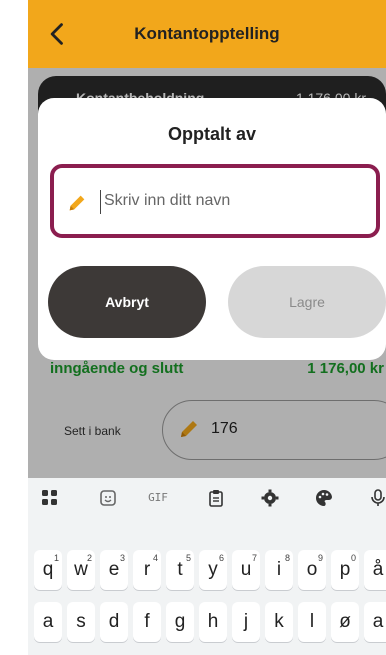  Describe the element at coordinates (114, 622) in the screenshot. I see `key-d: d` at that location.